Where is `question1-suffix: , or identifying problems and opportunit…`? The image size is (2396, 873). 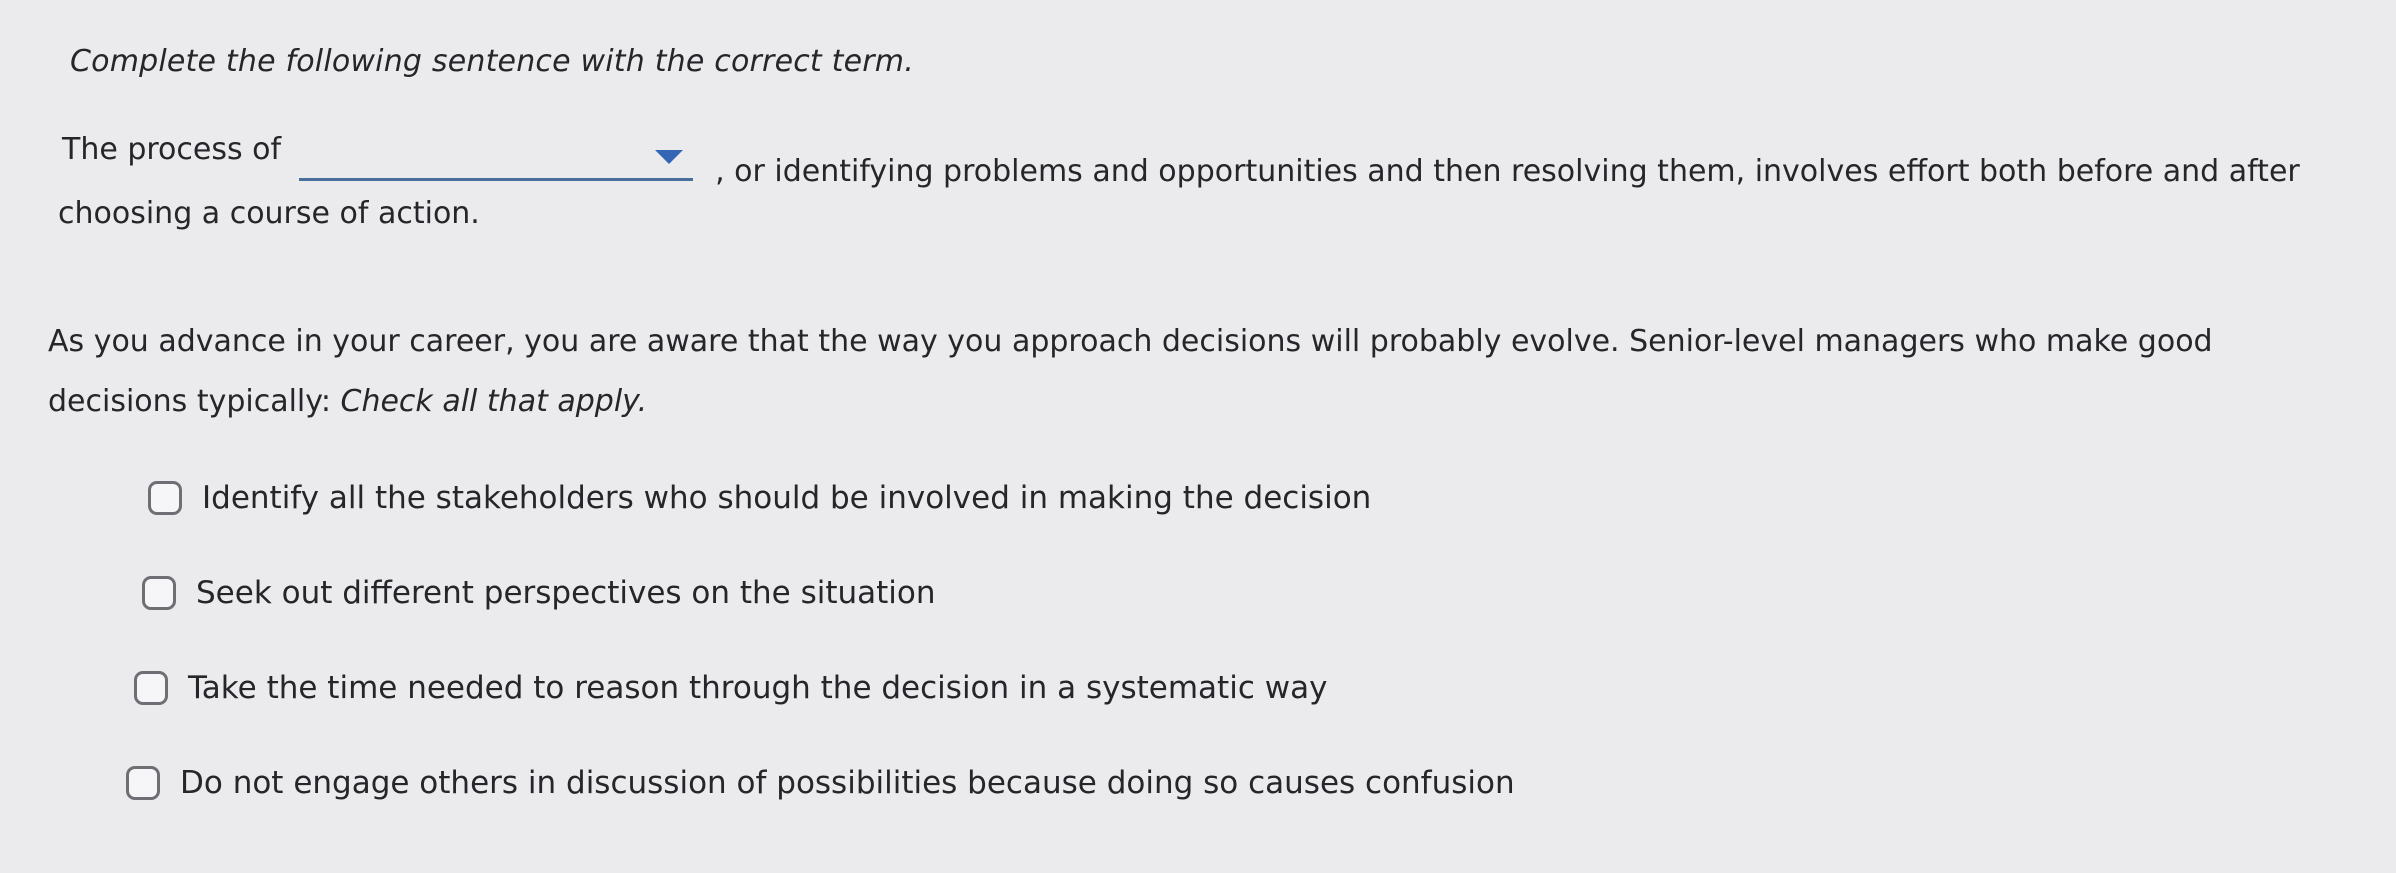
question1-suffix: , or identifying problems and opportunit… is located at coordinates (1507, 171).